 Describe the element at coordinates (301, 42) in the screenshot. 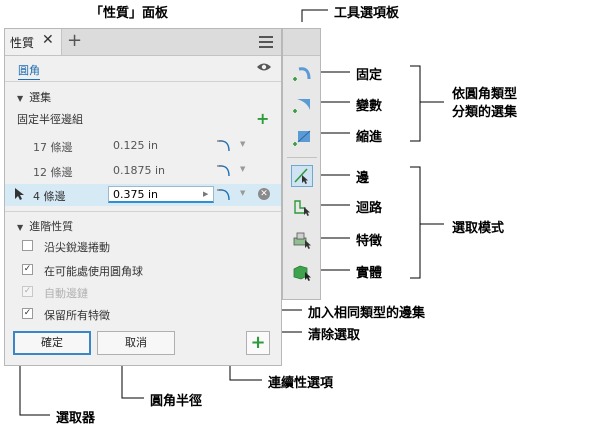

I see `toolbar-header` at that location.